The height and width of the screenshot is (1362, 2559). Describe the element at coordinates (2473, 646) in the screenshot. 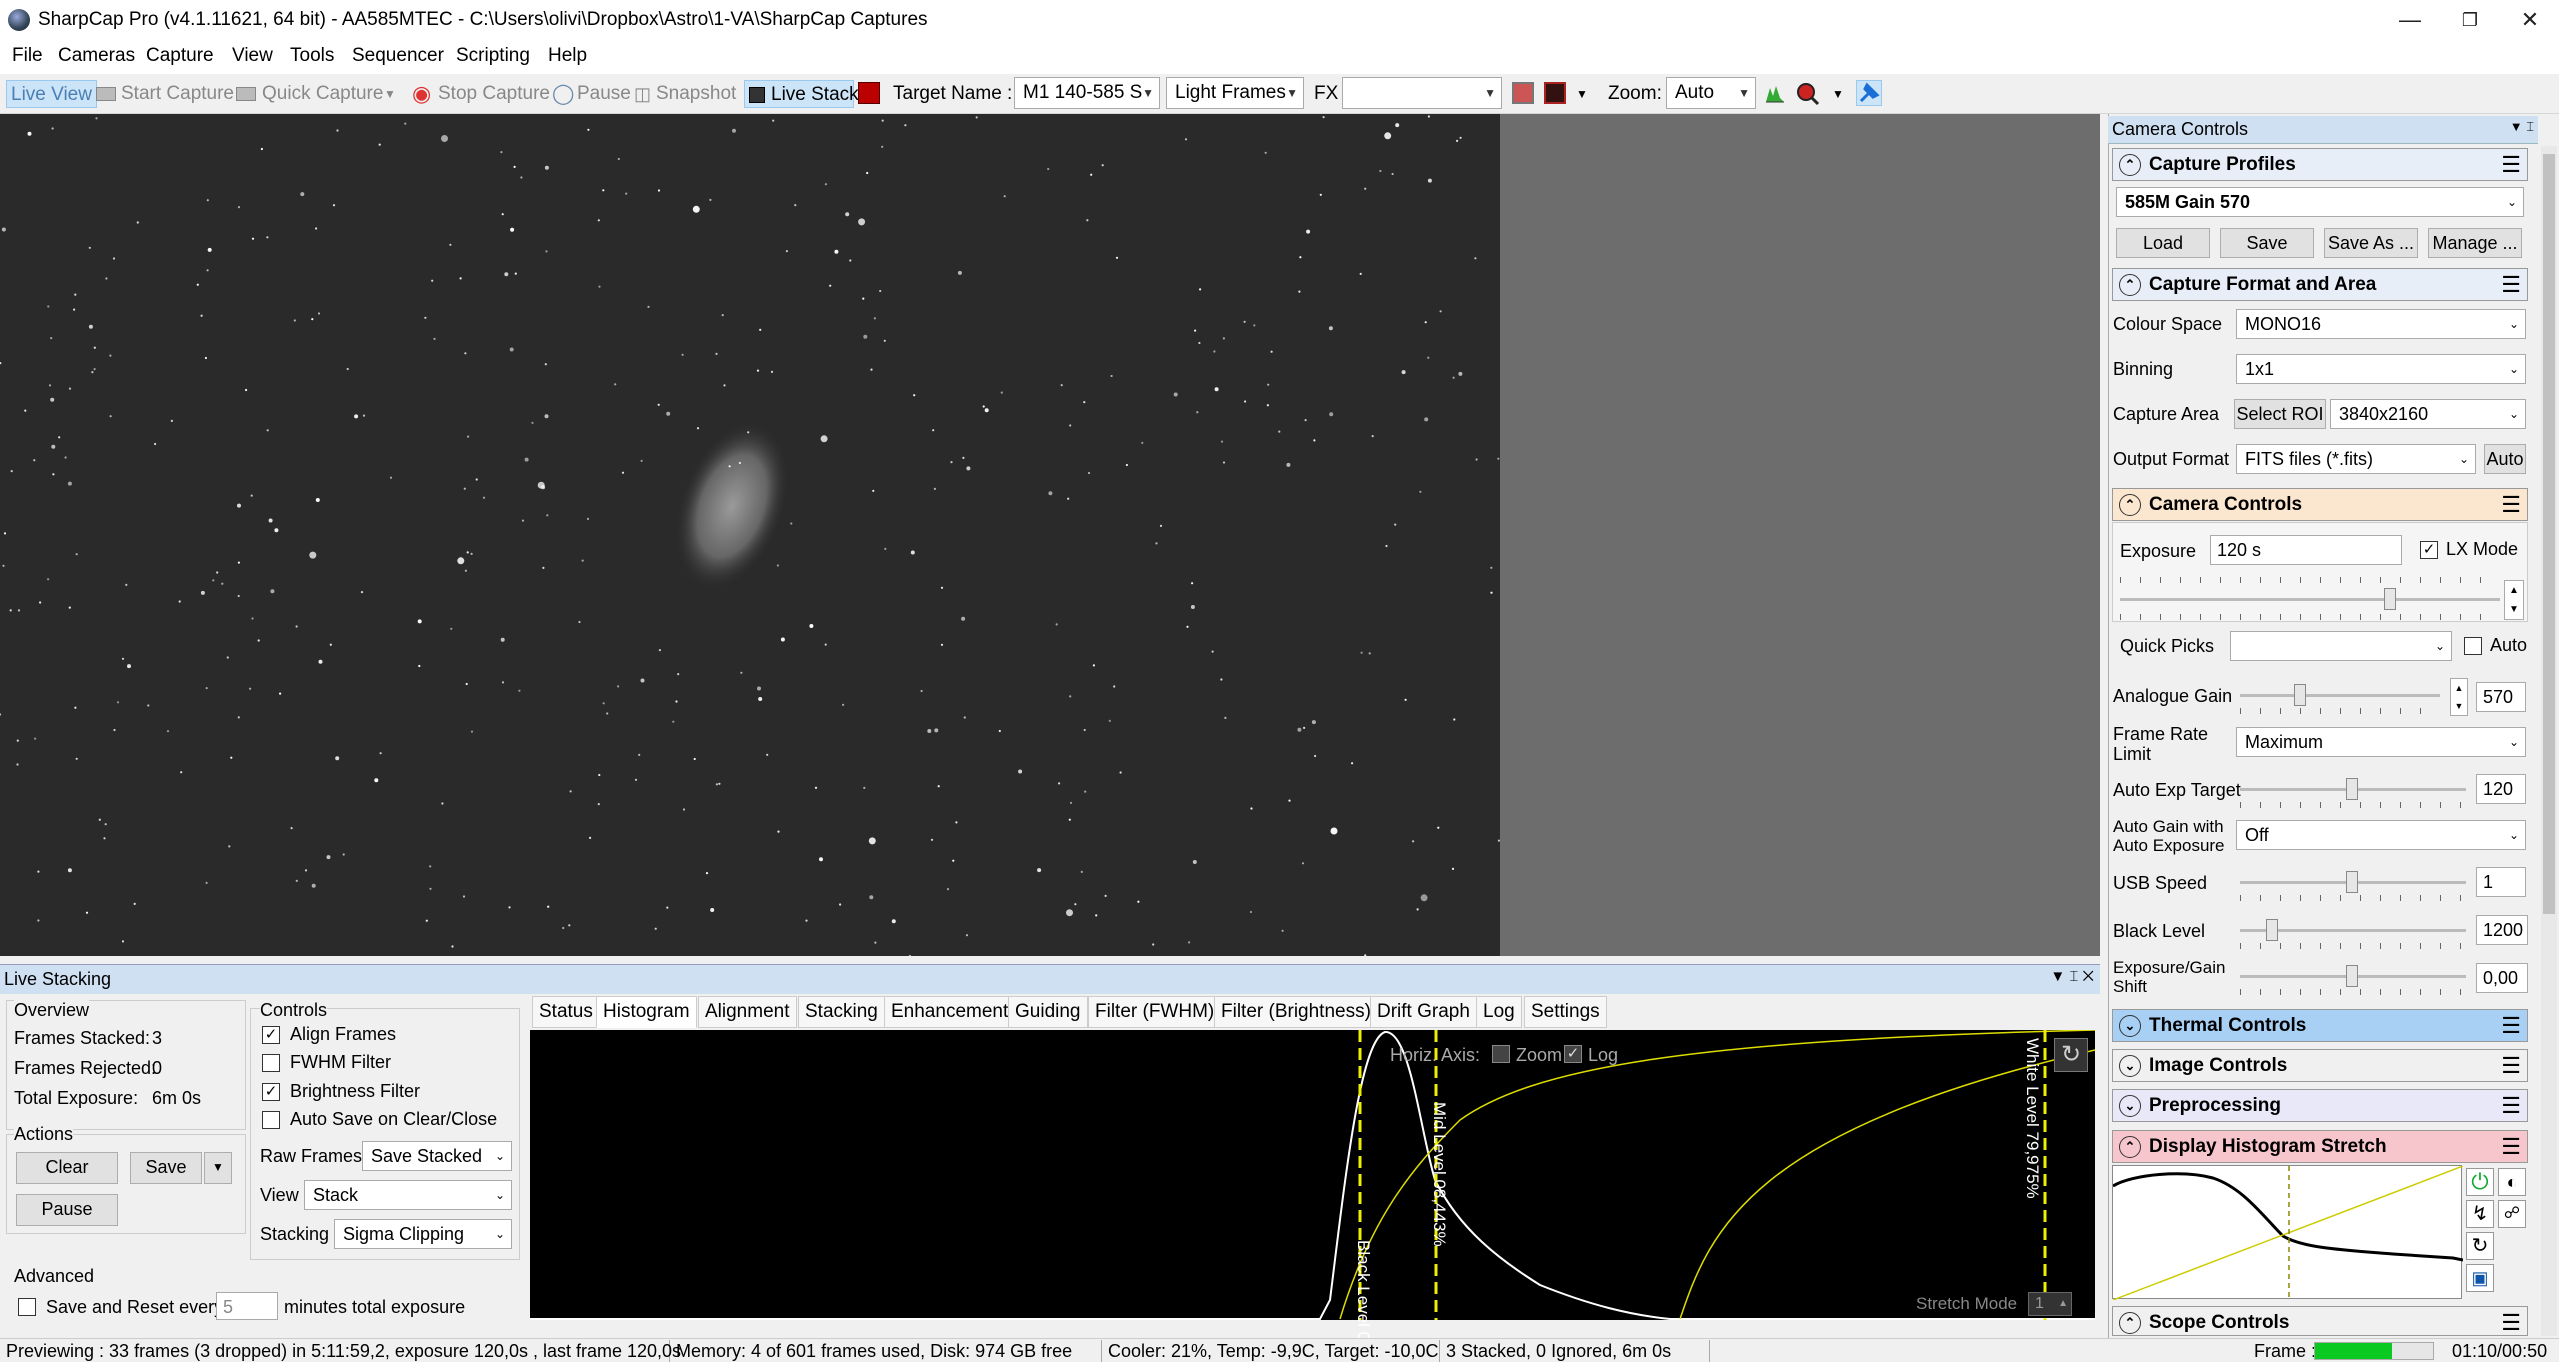

I see `auto-exposure-checkbox` at that location.